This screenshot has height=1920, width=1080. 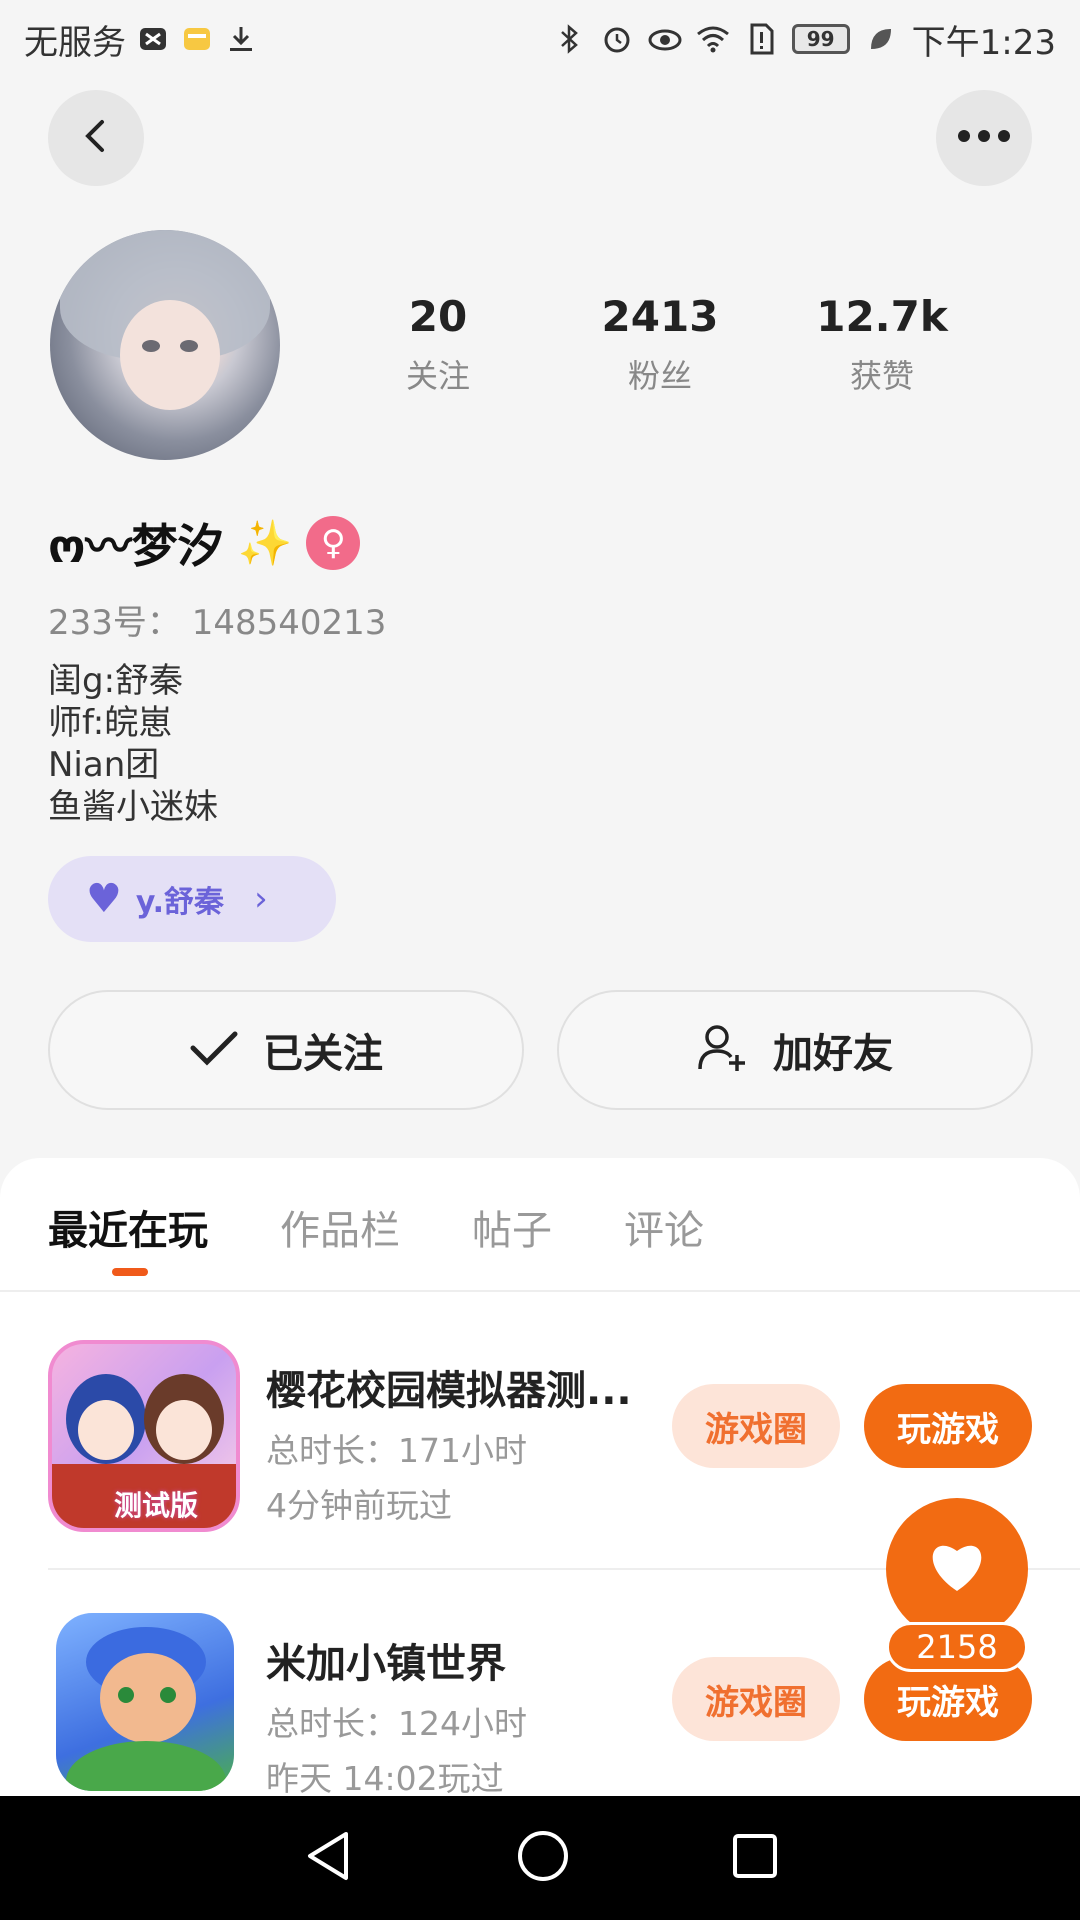 I want to click on add-friend-label: 加好友, so click(x=833, y=1054).